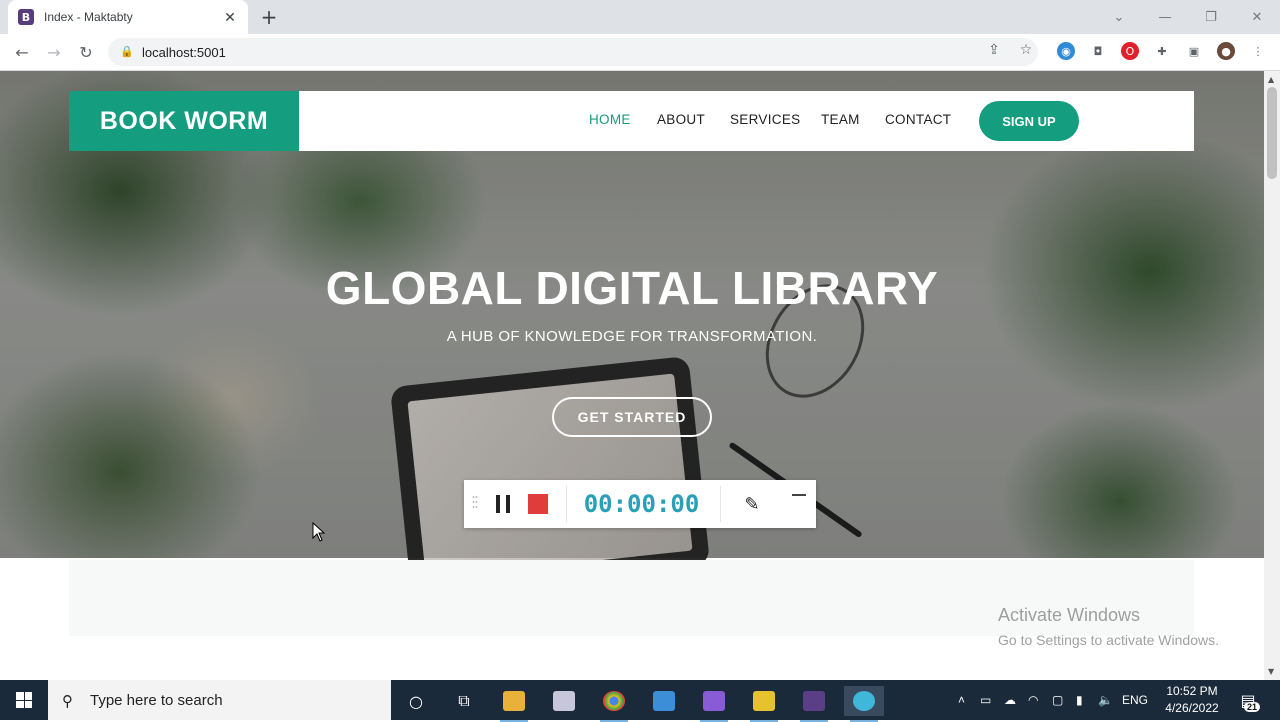 This screenshot has height=722, width=1280. I want to click on stop-icon, so click(538, 504).